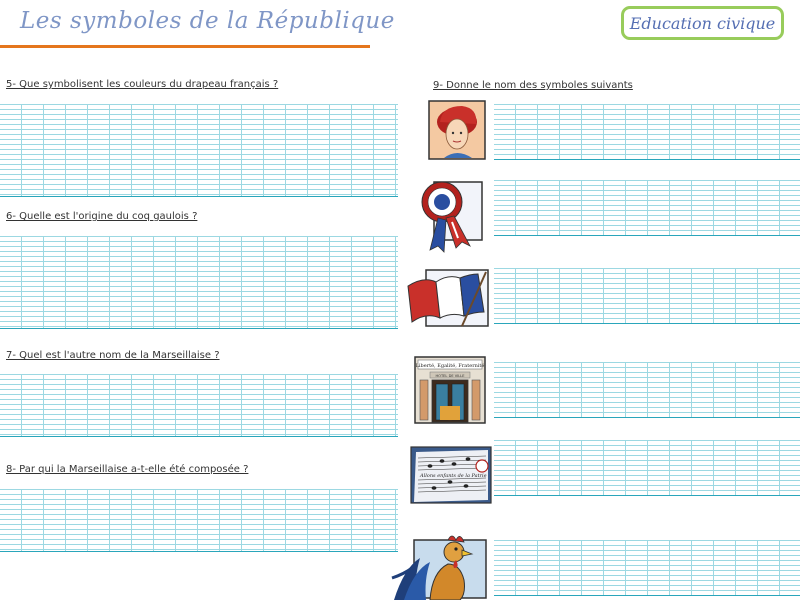  Describe the element at coordinates (647, 296) in the screenshot. I see `answer-lines-drapeau` at that location.